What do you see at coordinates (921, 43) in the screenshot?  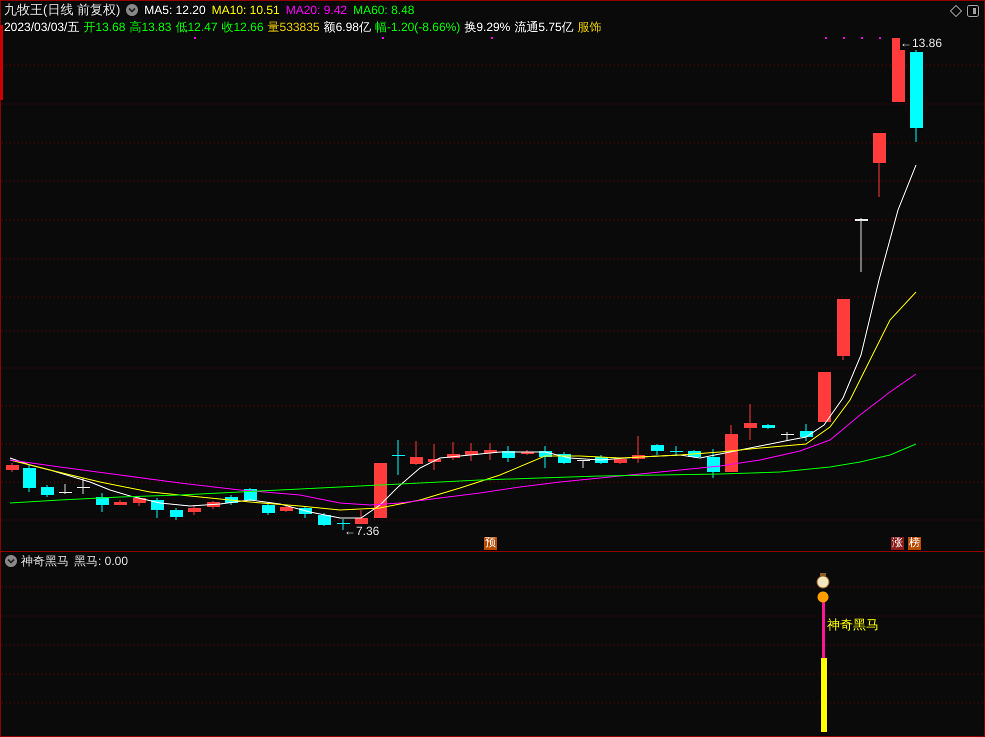 I see `price-label: ←13.86` at bounding box center [921, 43].